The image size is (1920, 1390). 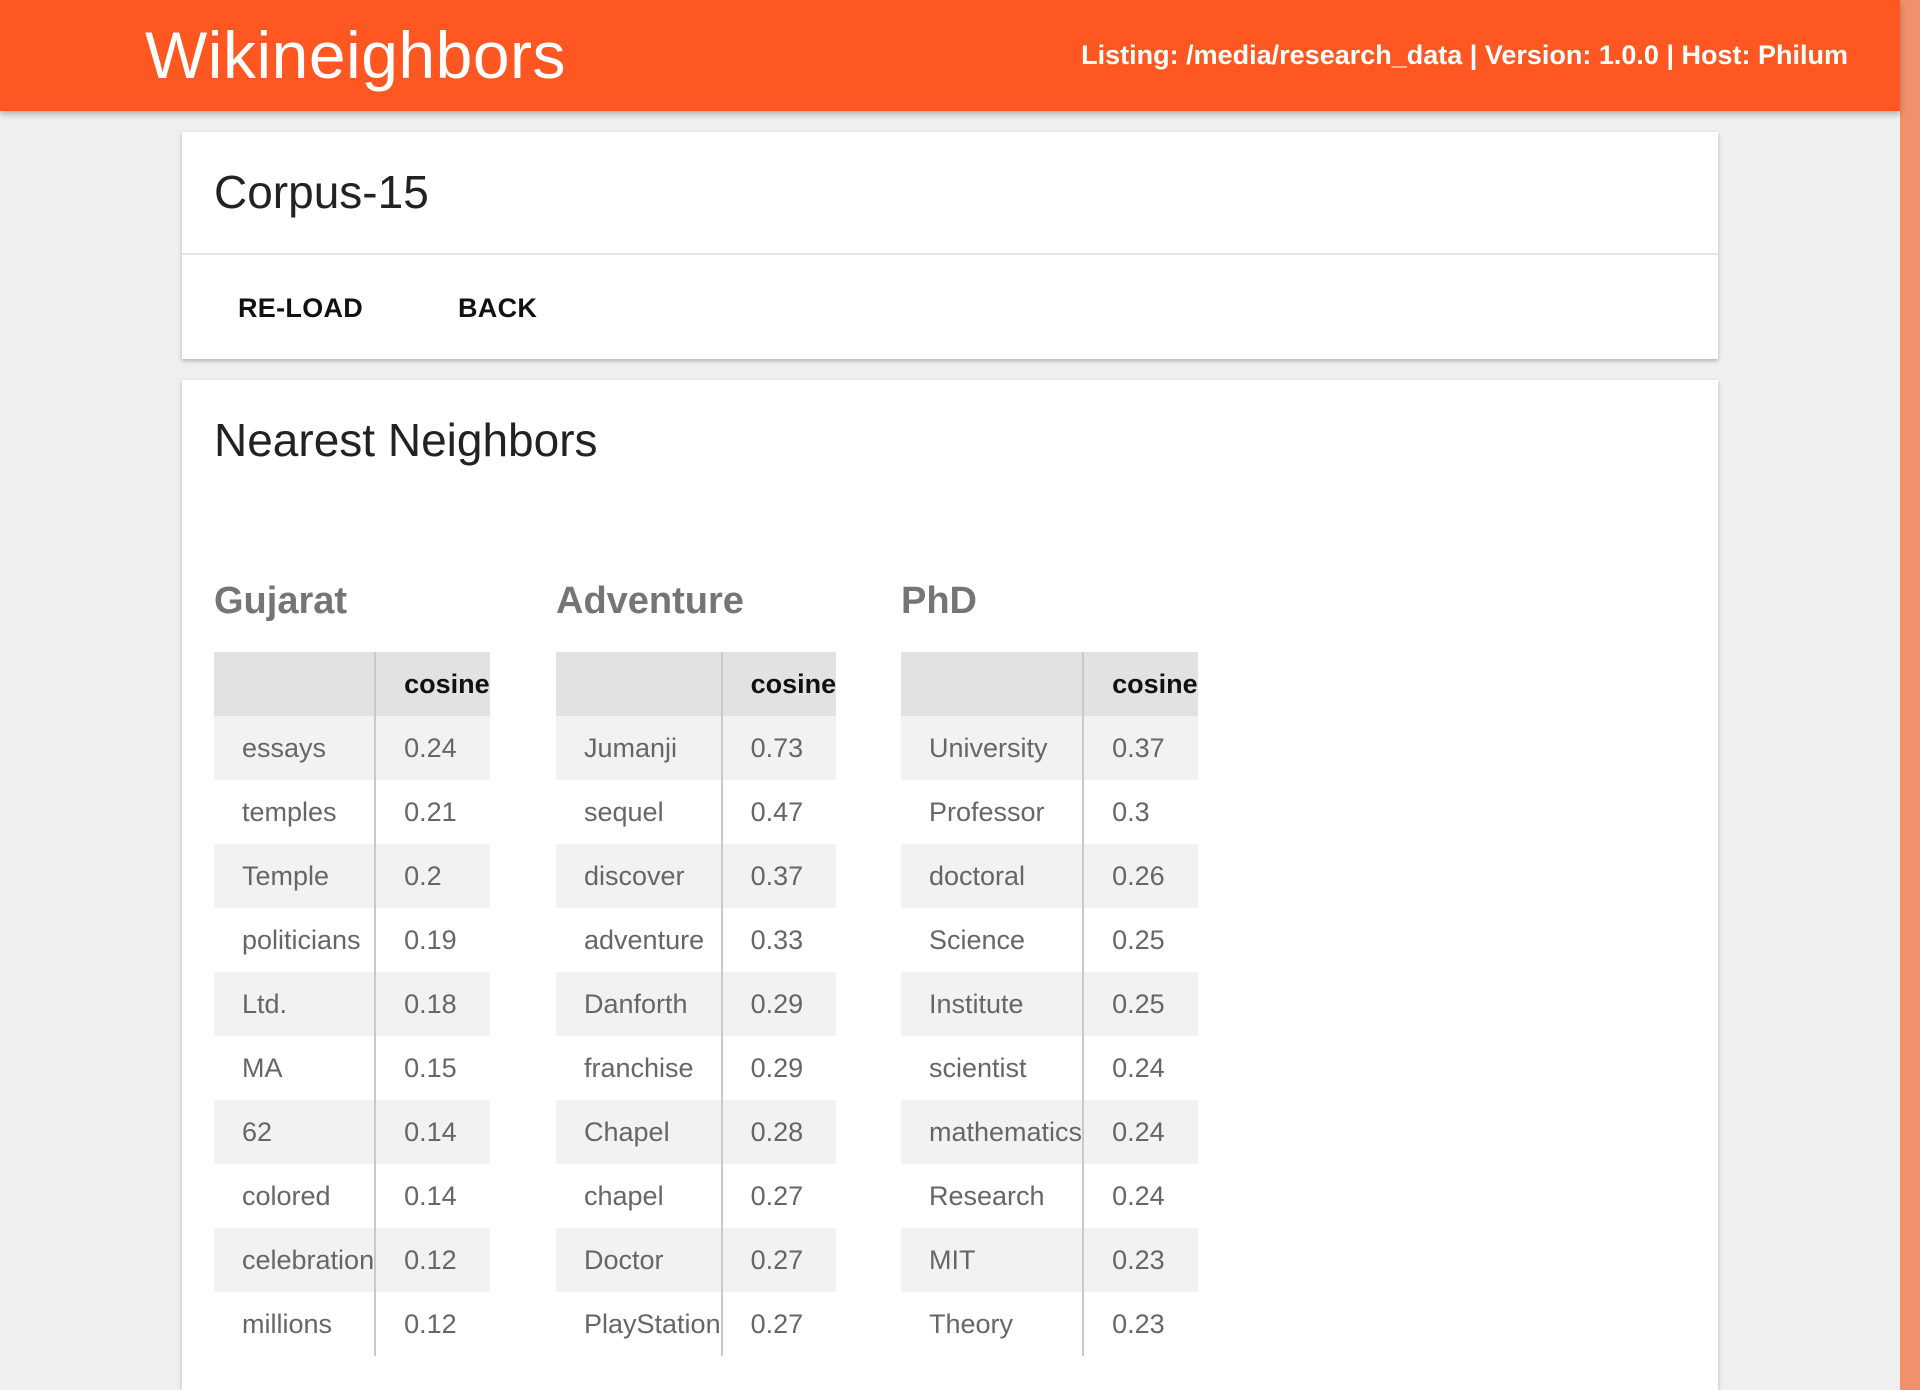 I want to click on table-row: MIT 0.23, so click(x=1049, y=1260).